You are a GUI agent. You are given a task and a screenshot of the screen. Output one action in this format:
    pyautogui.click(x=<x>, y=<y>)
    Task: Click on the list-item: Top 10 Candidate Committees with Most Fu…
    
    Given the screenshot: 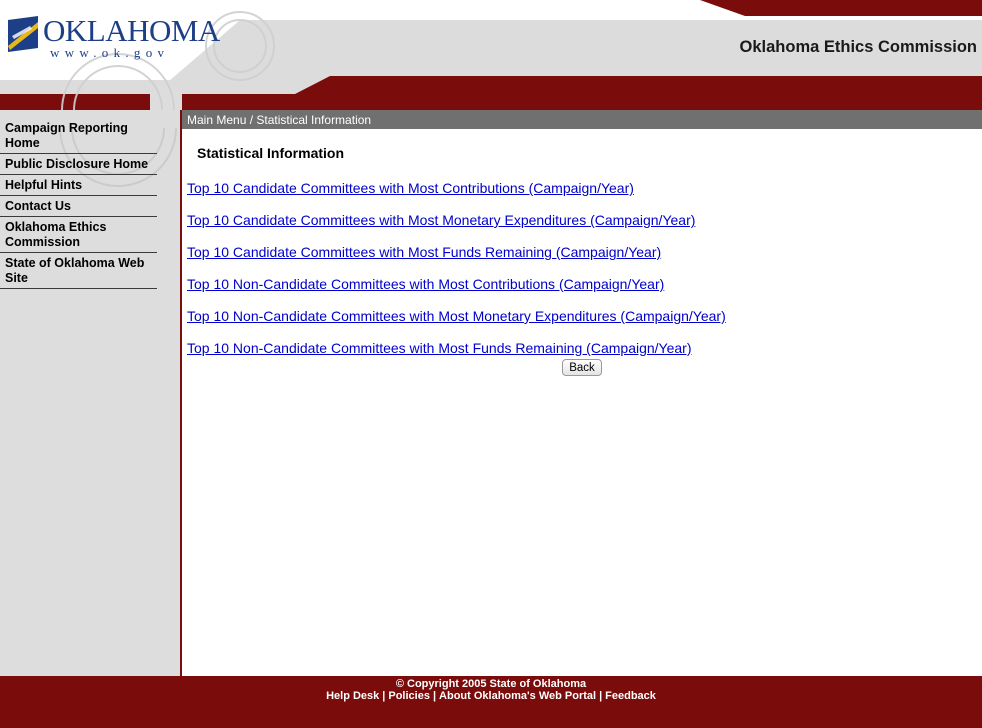 What is the action you would take?
    pyautogui.click(x=456, y=260)
    